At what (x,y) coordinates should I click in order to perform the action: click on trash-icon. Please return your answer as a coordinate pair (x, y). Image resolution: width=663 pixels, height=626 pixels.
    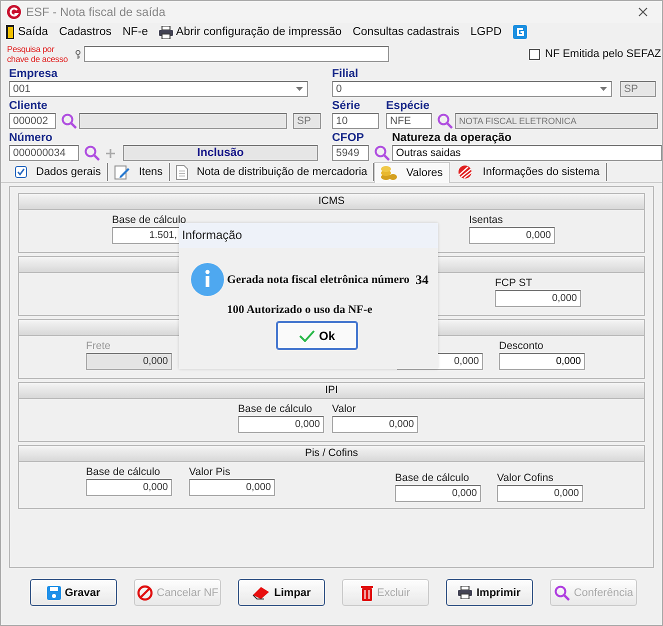
    Looking at the image, I should click on (366, 592).